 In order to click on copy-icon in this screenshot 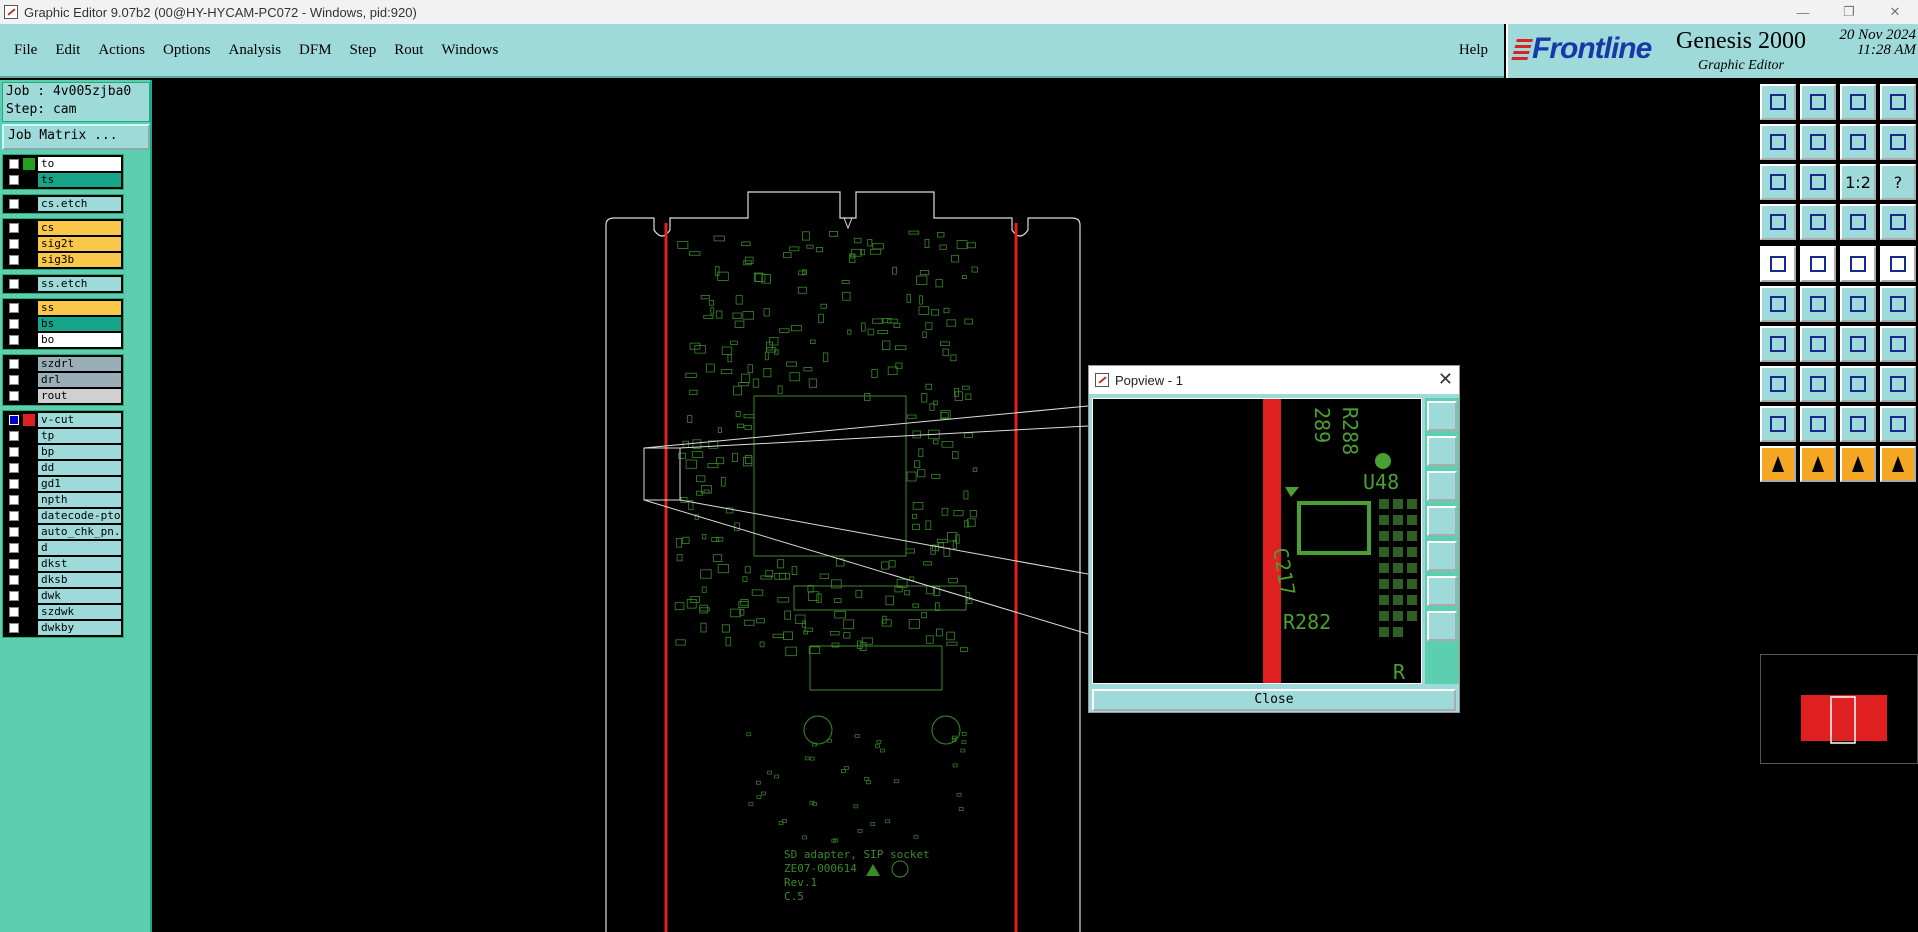, I will do `click(1898, 384)`.